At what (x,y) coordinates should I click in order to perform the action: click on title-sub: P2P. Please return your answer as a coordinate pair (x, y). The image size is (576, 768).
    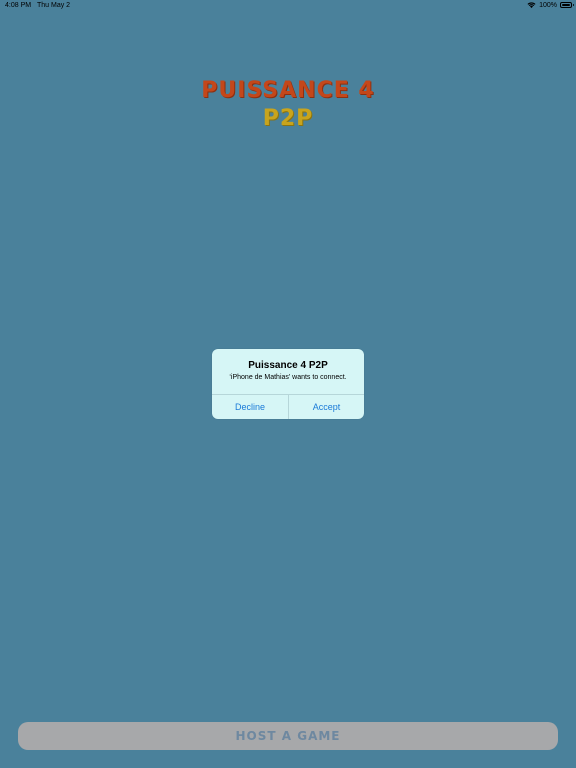
    Looking at the image, I should click on (288, 118).